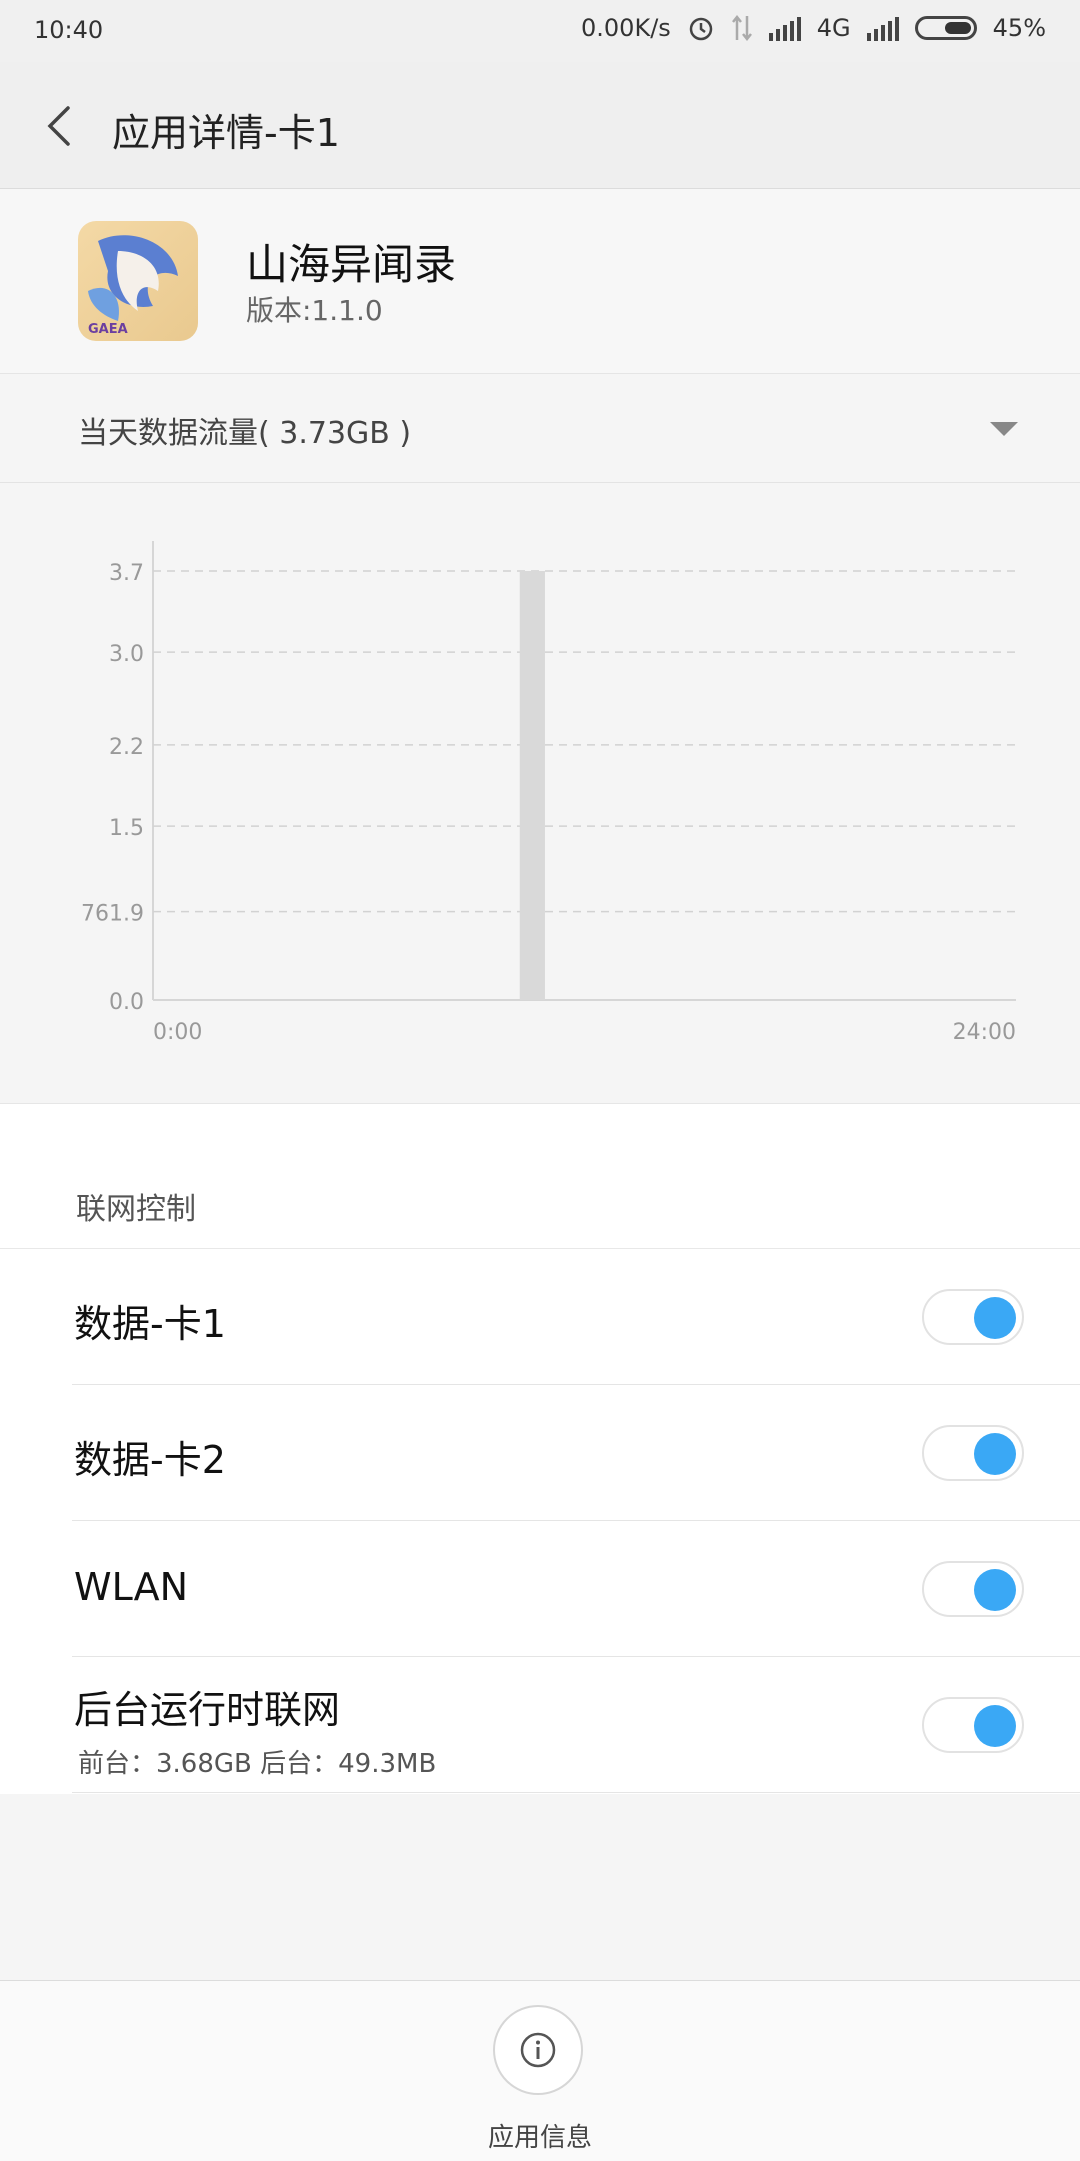  I want to click on status-time: 10:40, so click(69, 30).